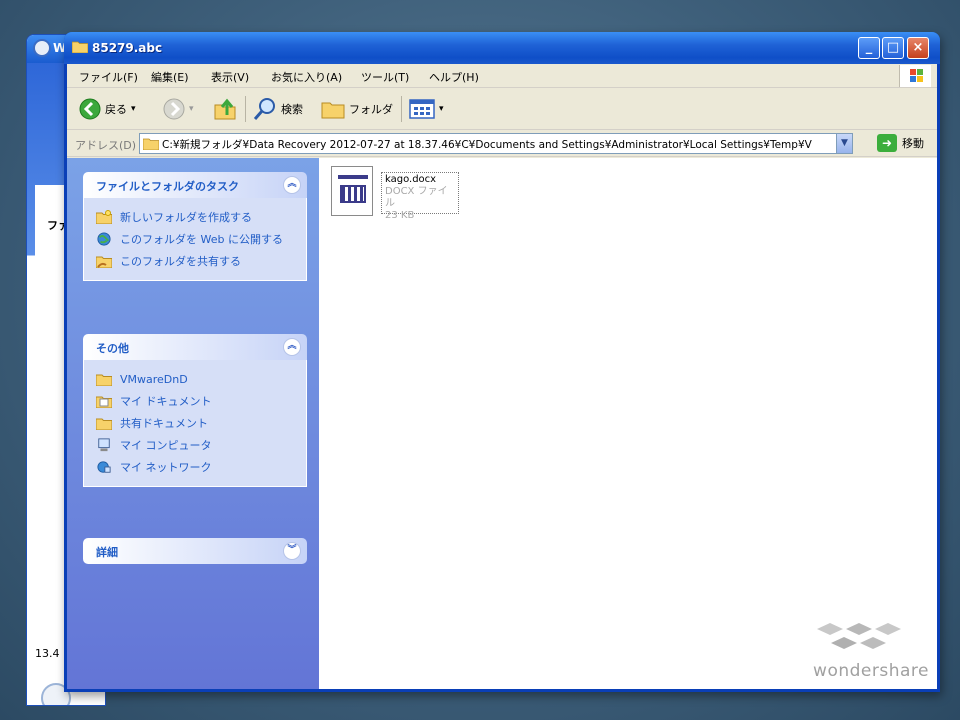  I want to click on file-label: kago.docx DOCX ファイル 23 KB, so click(420, 196).